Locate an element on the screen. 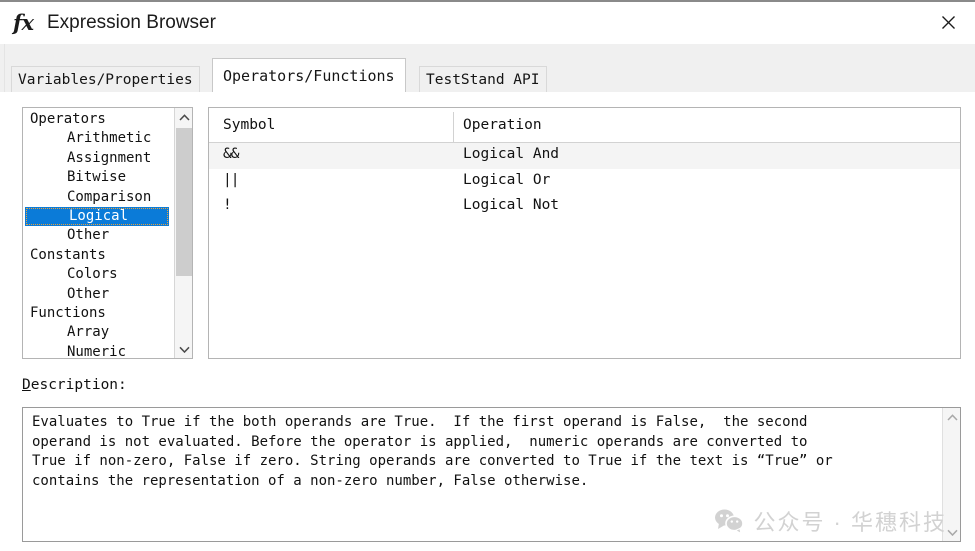 This screenshot has width=975, height=551. close-icon is located at coordinates (948, 22).